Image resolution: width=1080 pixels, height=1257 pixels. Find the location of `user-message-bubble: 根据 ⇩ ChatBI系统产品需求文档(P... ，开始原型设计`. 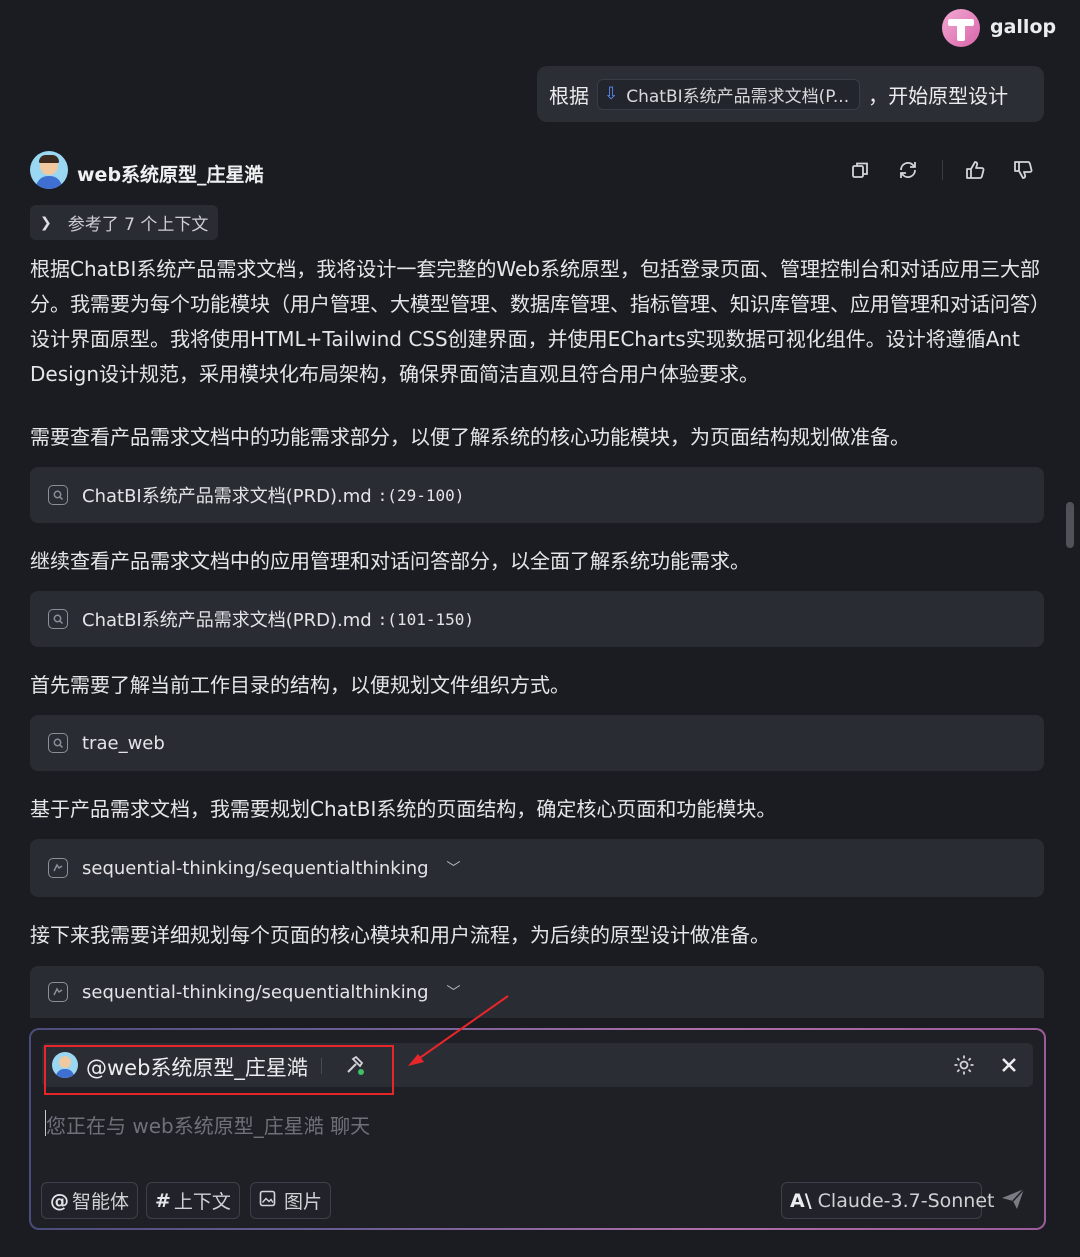

user-message-bubble: 根据 ⇩ ChatBI系统产品需求文档(P... ，开始原型设计 is located at coordinates (790, 94).